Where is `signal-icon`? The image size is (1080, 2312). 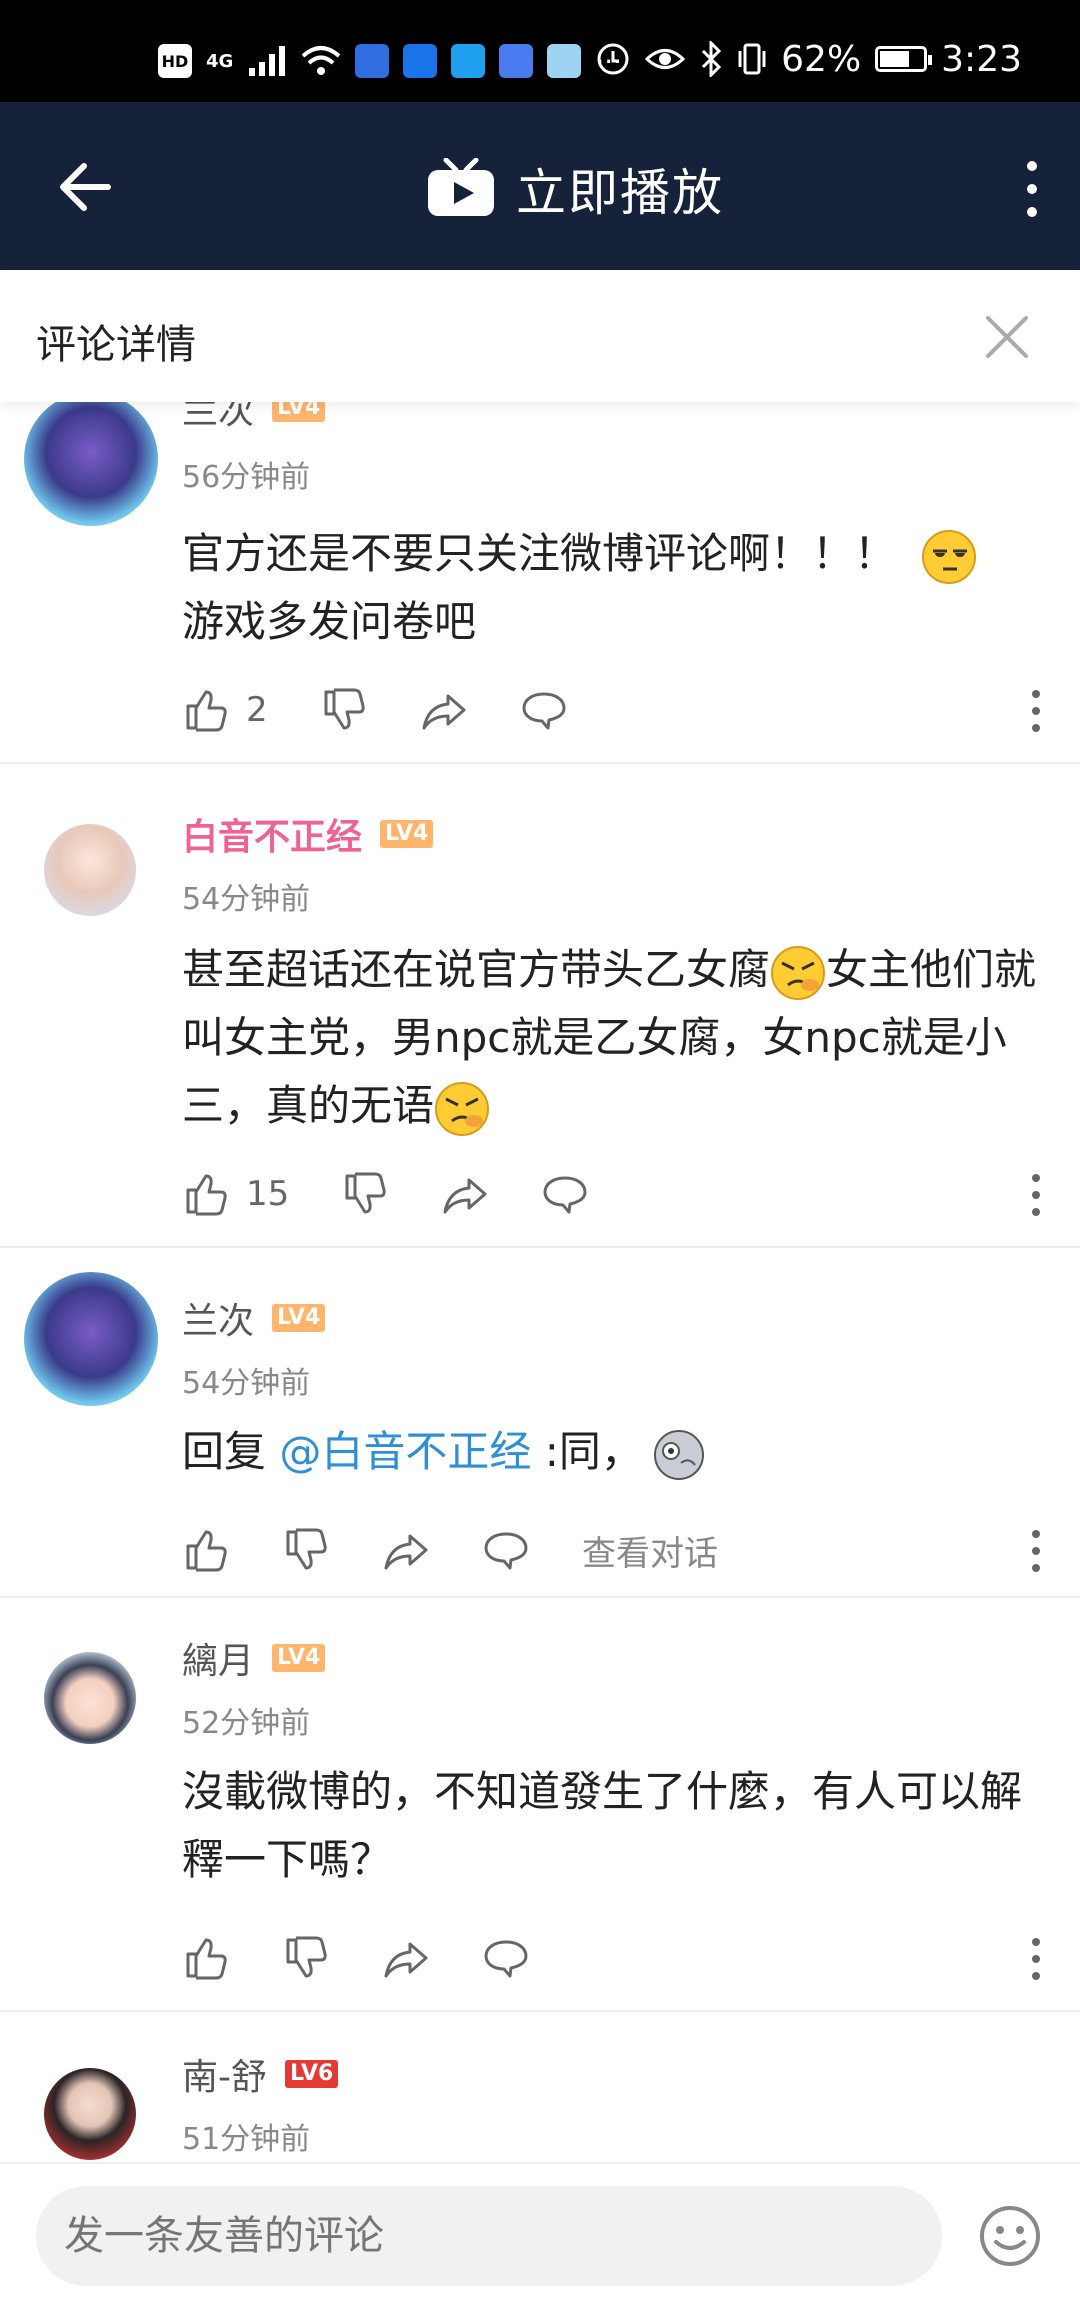 signal-icon is located at coordinates (267, 61).